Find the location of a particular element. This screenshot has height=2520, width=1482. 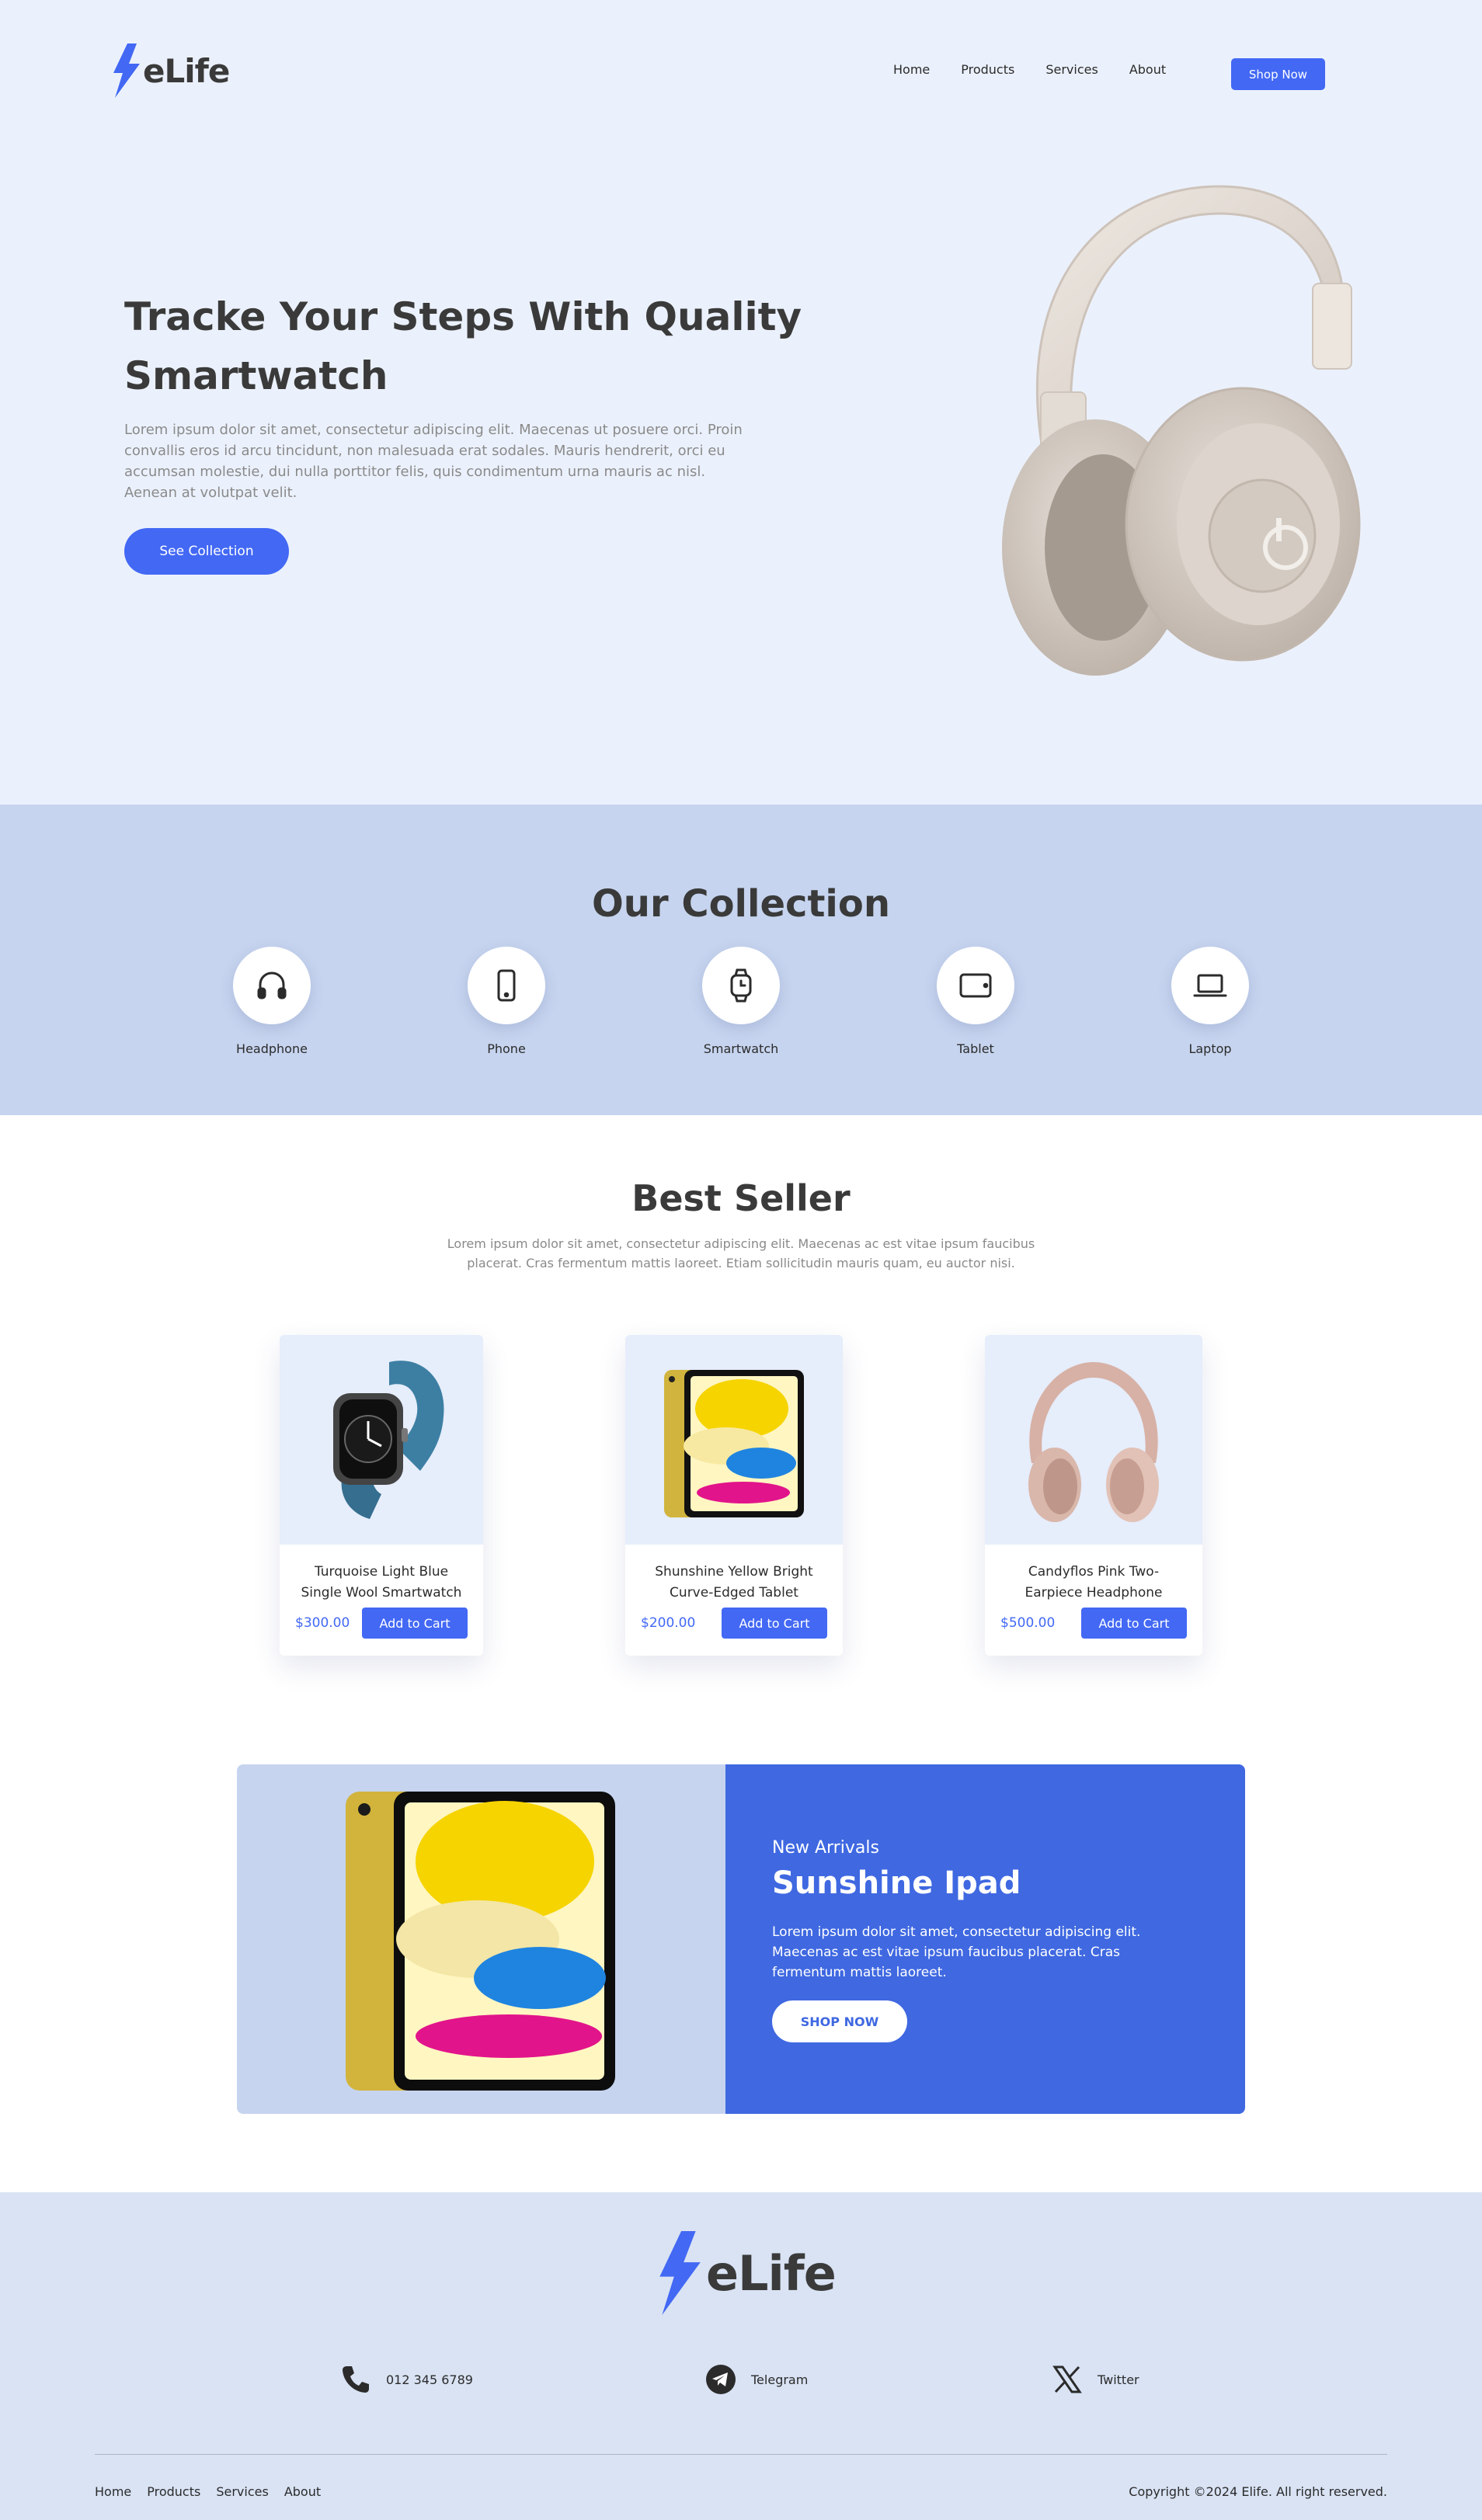

promo-image-panel is located at coordinates (481, 1939).